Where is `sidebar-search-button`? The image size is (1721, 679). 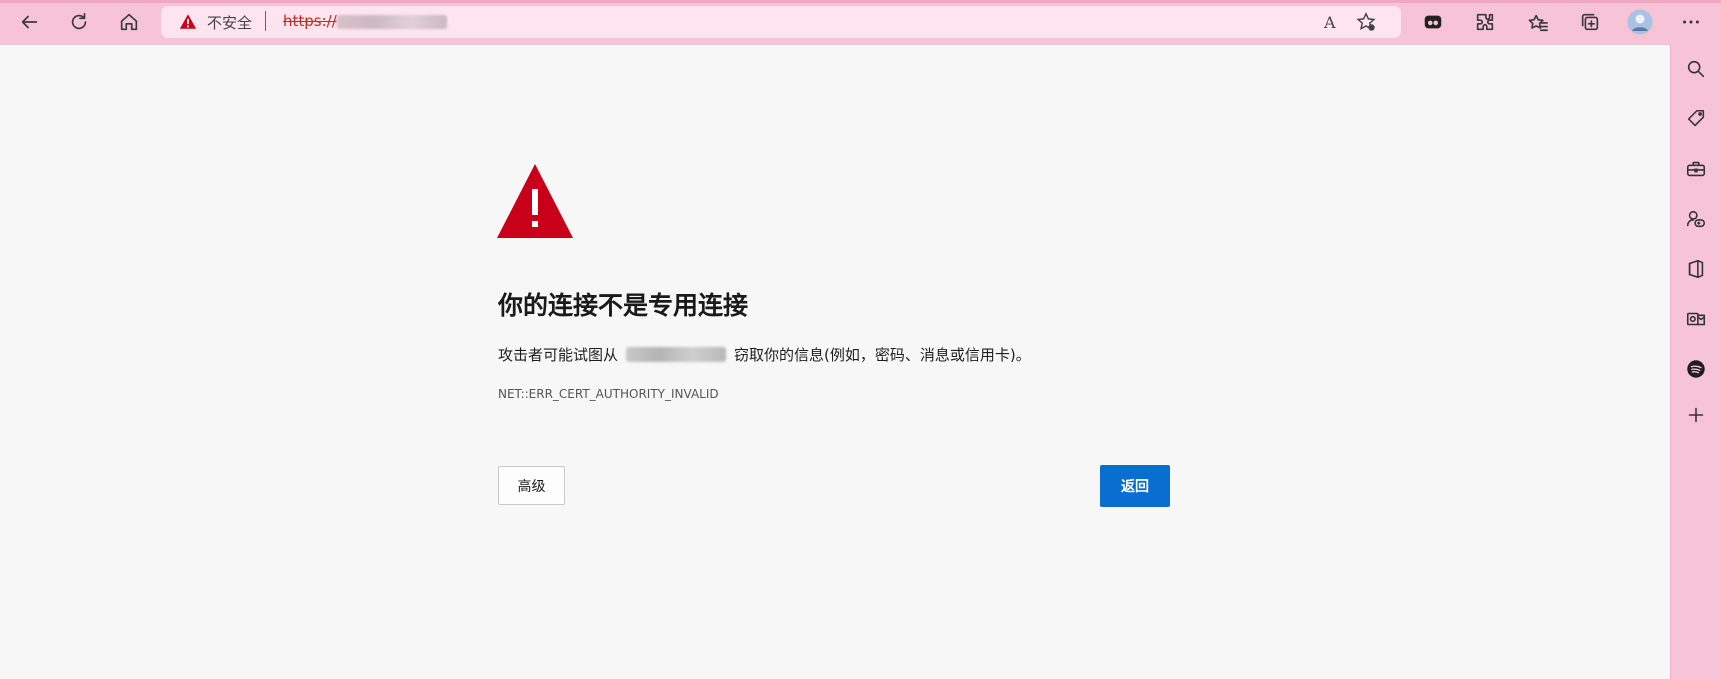
sidebar-search-button is located at coordinates (1696, 69).